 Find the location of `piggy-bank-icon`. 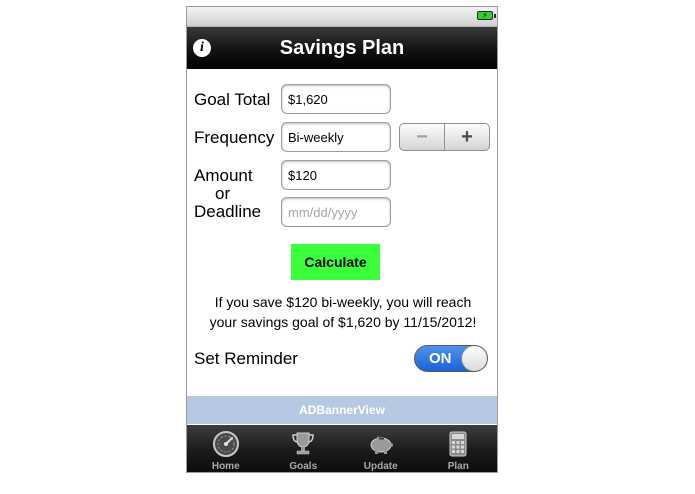

piggy-bank-icon is located at coordinates (381, 445).